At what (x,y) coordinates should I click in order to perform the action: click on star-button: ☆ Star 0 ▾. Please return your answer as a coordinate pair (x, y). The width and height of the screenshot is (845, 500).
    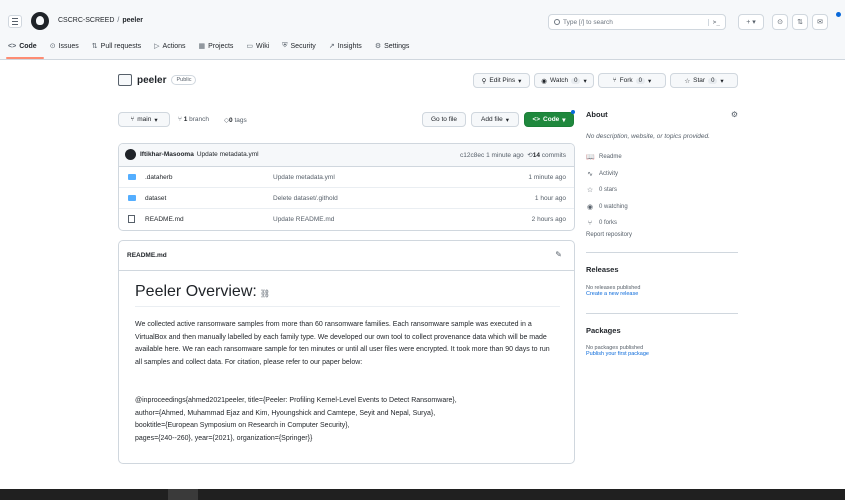
    Looking at the image, I should click on (704, 80).